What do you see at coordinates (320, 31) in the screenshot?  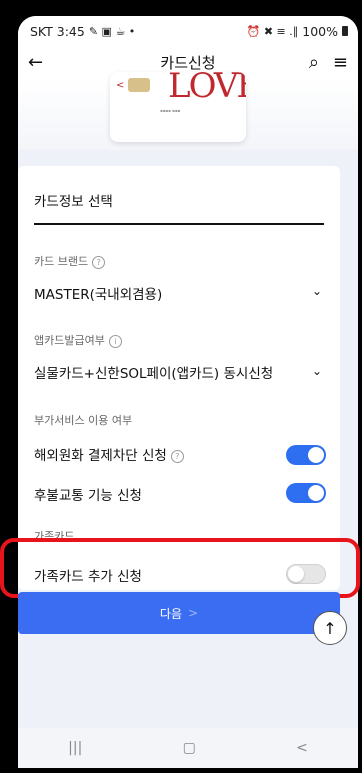 I see `battery-text: 100%` at bounding box center [320, 31].